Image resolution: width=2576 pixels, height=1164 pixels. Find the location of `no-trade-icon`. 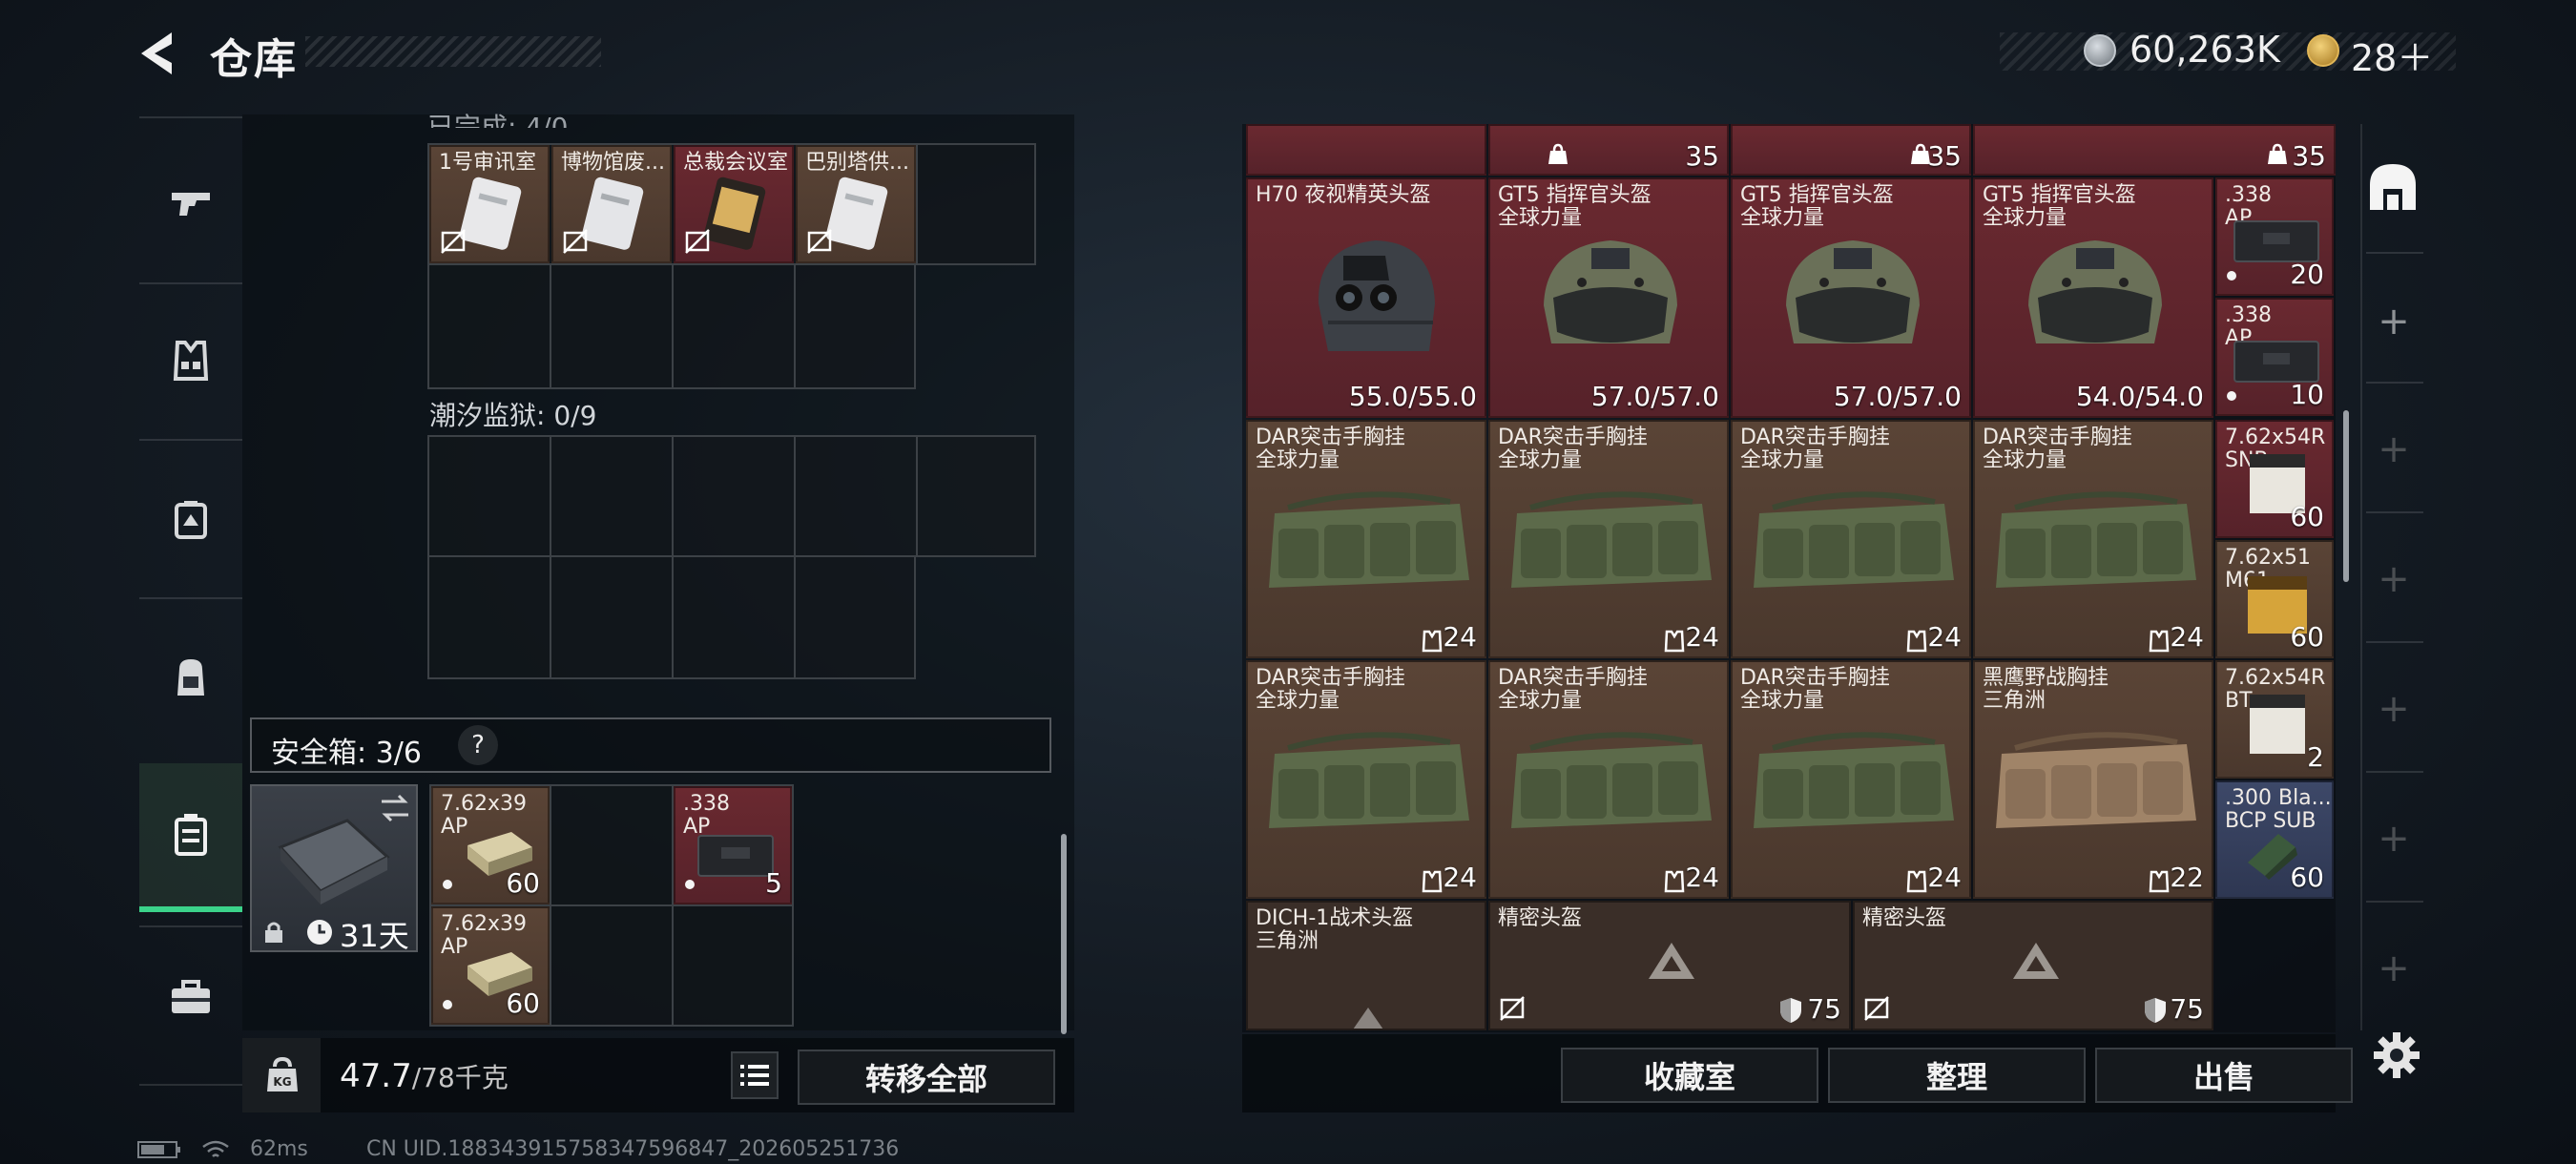

no-trade-icon is located at coordinates (819, 242).